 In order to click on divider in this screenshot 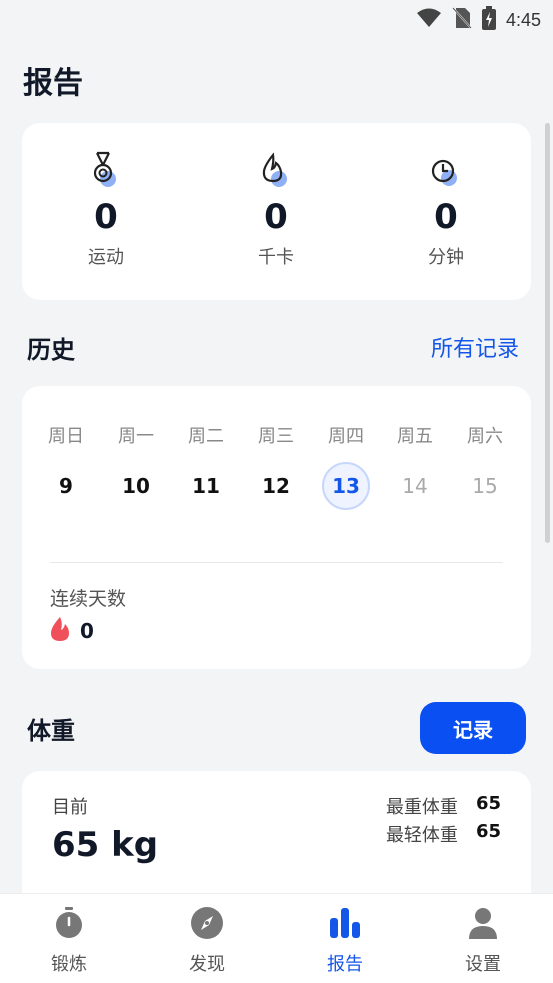, I will do `click(276, 562)`.